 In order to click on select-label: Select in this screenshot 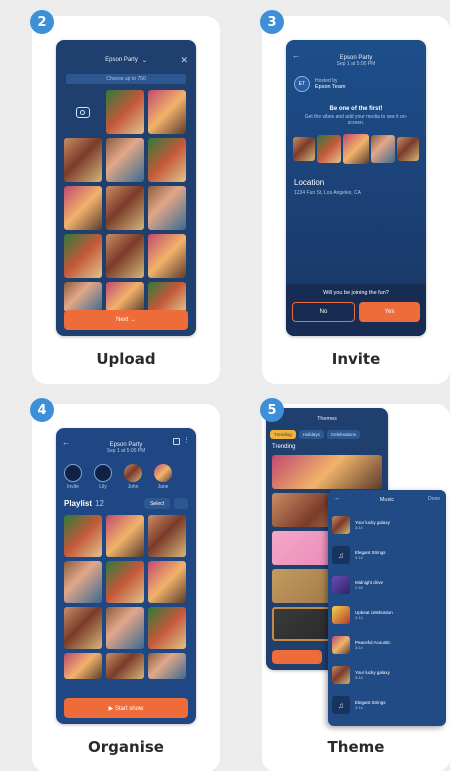, I will do `click(157, 503)`.